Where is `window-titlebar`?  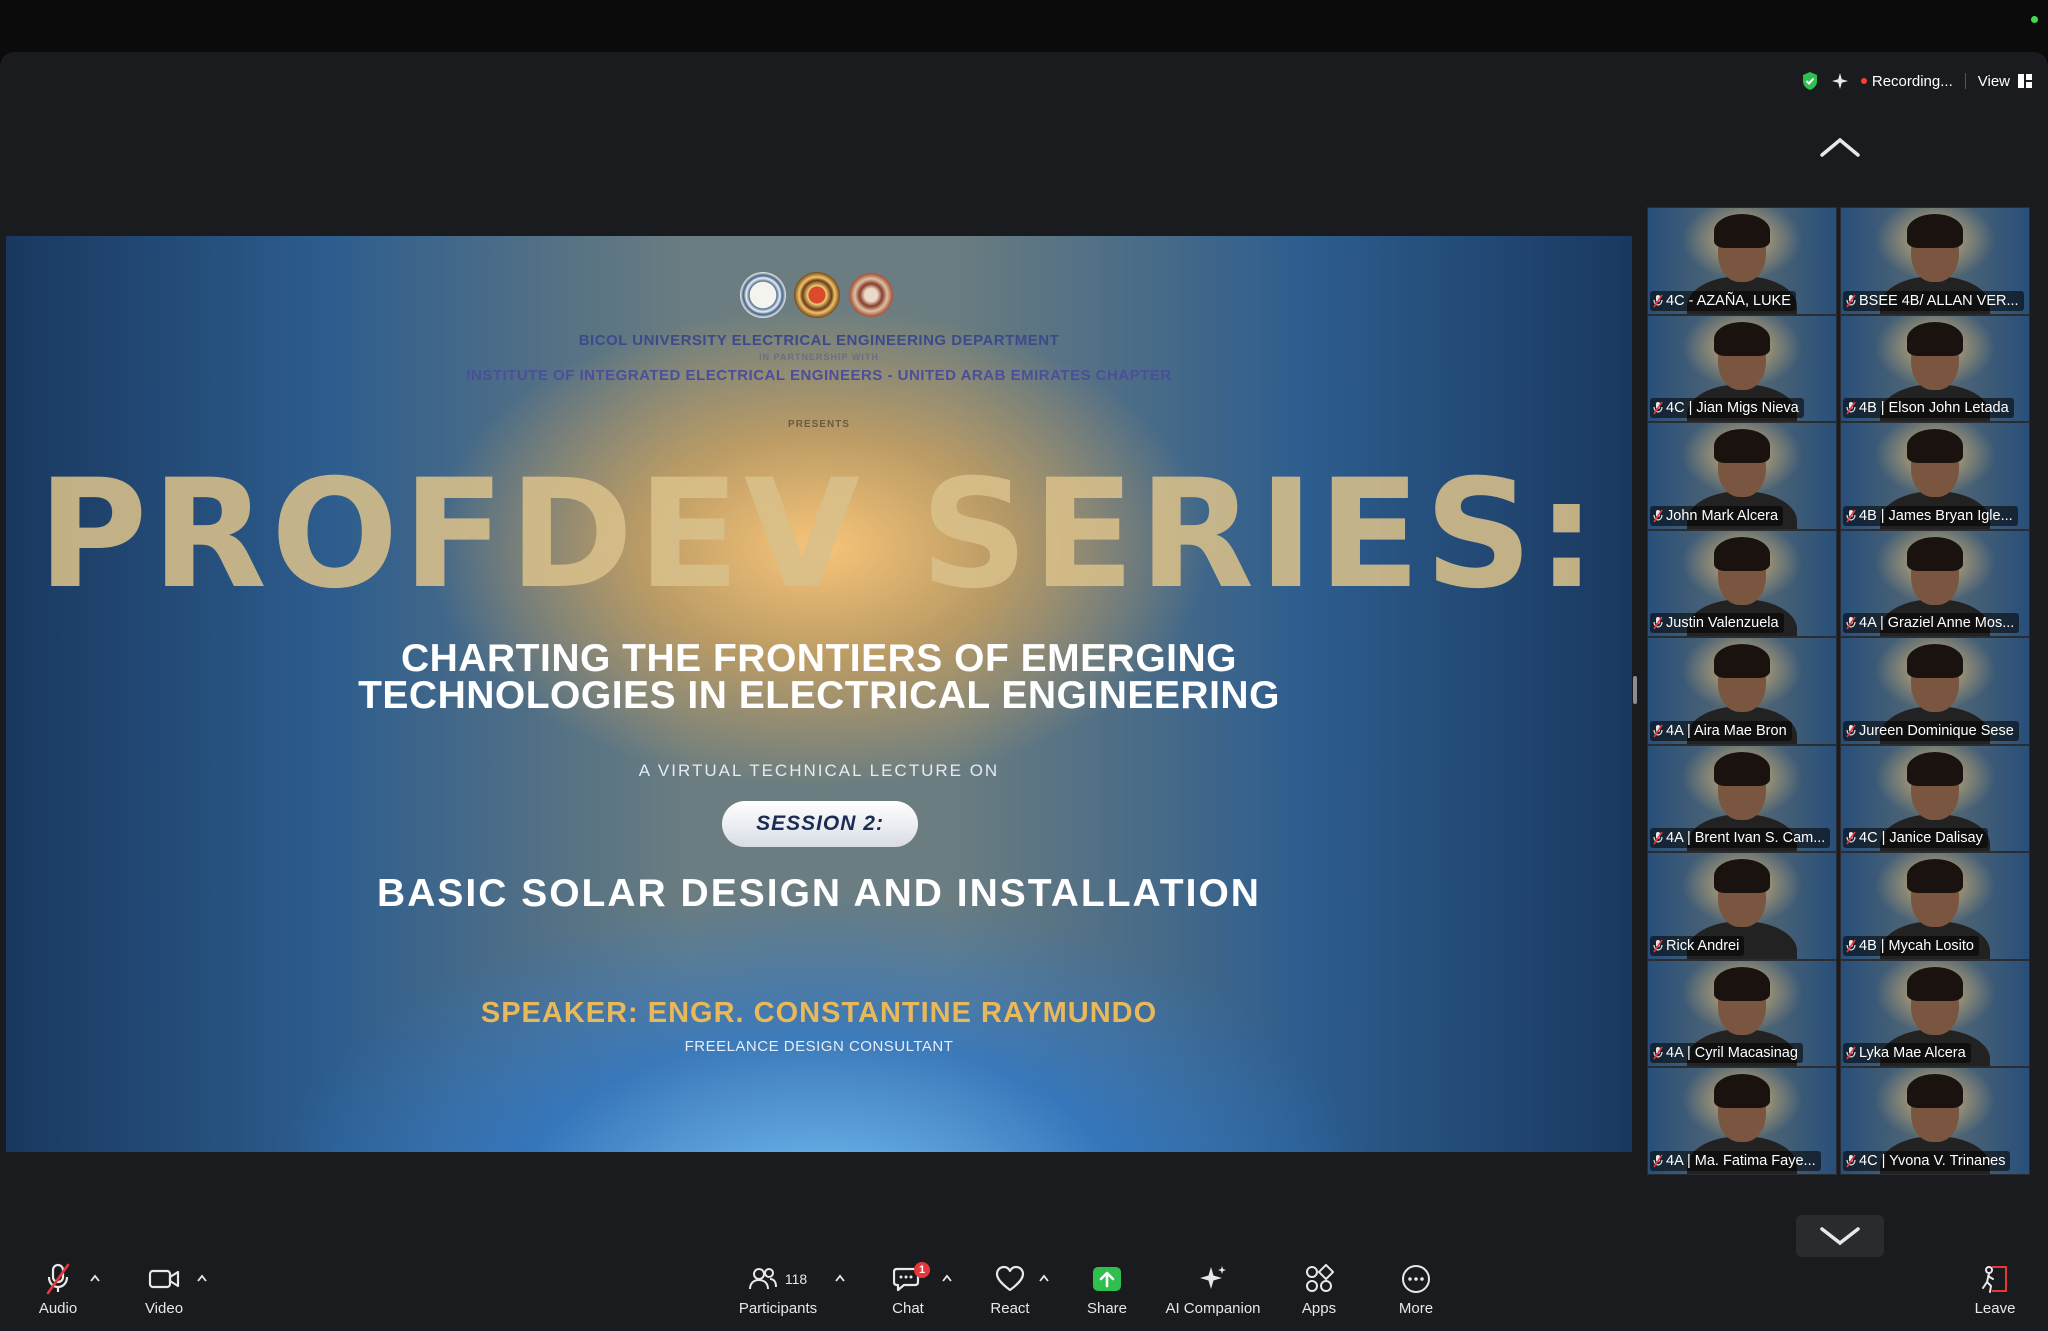 window-titlebar is located at coordinates (1024, 26).